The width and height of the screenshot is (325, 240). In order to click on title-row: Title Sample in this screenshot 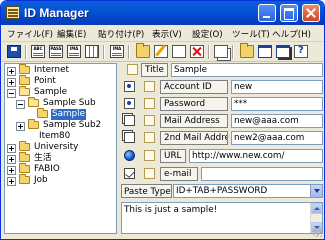, I will do `click(222, 70)`.